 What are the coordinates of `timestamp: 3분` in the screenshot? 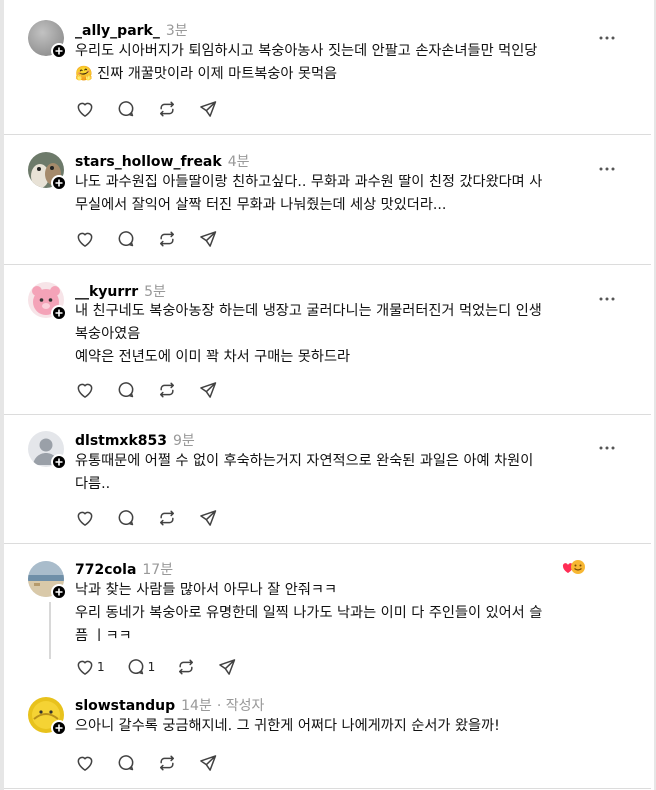 It's located at (177, 30).